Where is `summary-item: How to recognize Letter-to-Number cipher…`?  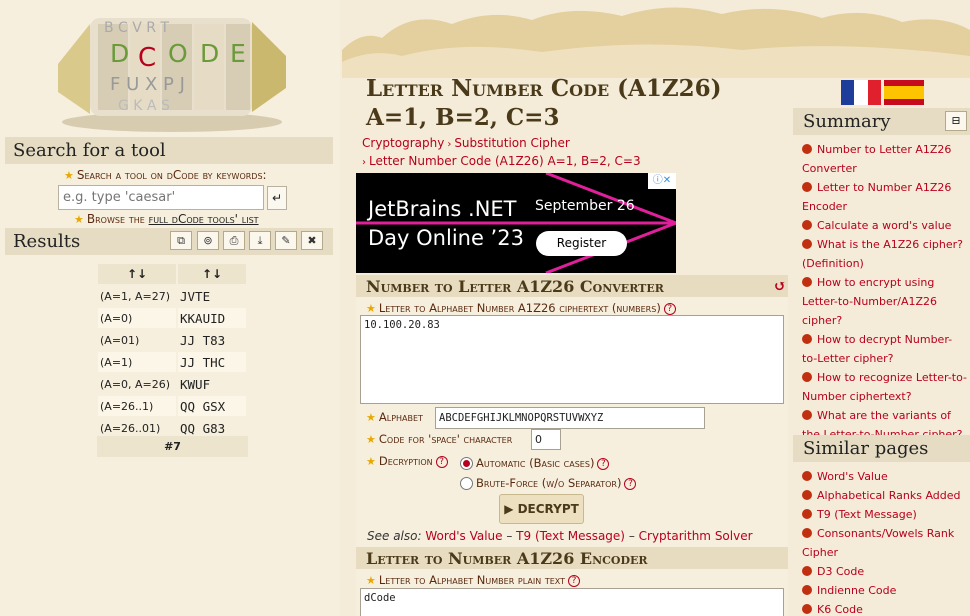 summary-item: How to recognize Letter-to-Number cipher… is located at coordinates (884, 387).